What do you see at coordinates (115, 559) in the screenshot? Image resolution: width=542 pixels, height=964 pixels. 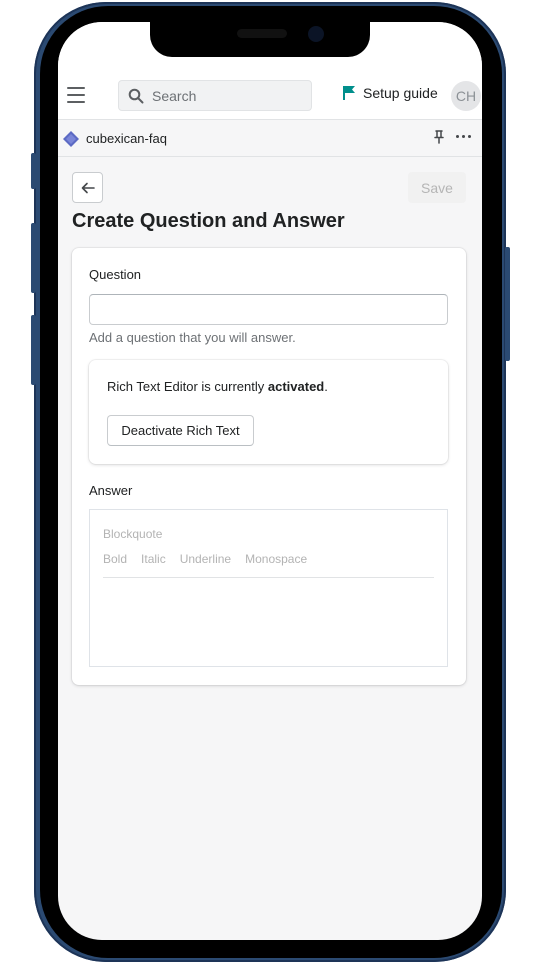 I see `toolbar-bold-button: Bold` at bounding box center [115, 559].